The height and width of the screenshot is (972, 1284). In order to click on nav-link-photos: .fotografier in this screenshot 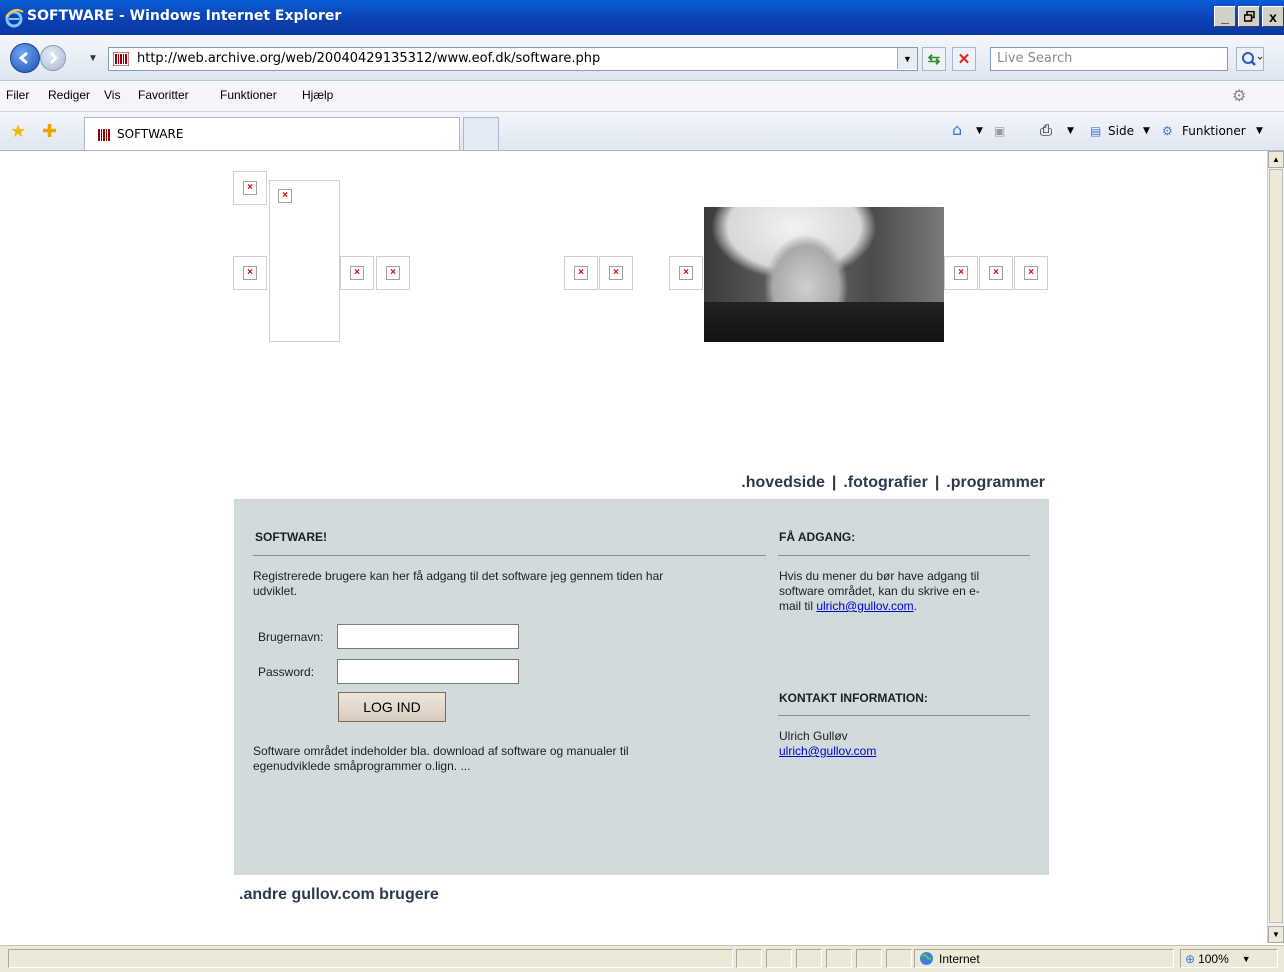, I will do `click(885, 482)`.